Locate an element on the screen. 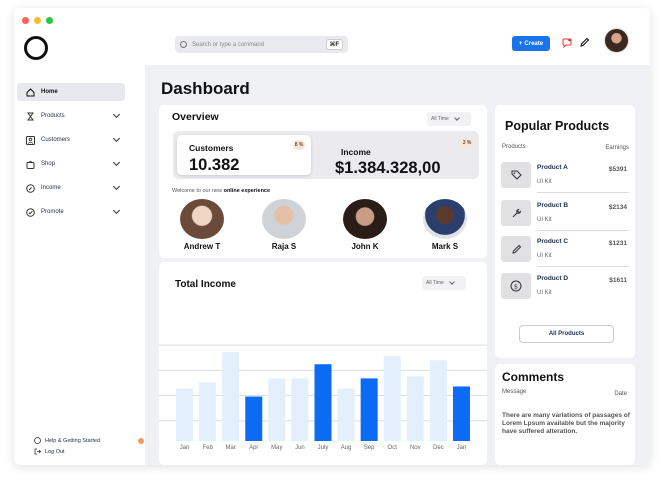  hourglass-icon is located at coordinates (30, 116).